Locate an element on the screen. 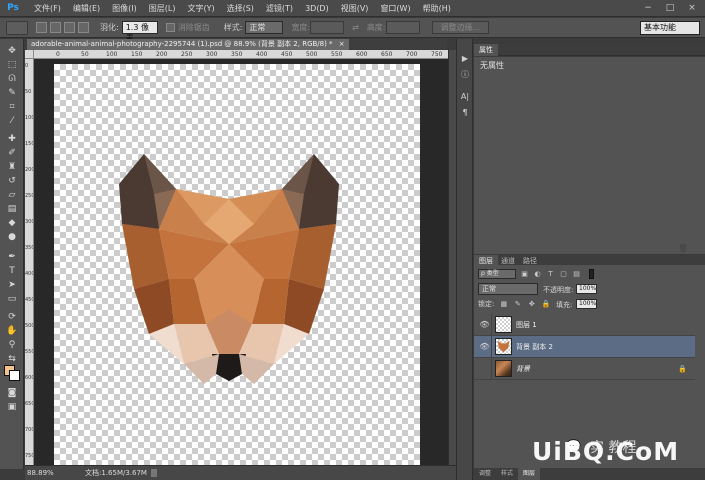  eraser-tool-icon: ▱ is located at coordinates (12, 195).